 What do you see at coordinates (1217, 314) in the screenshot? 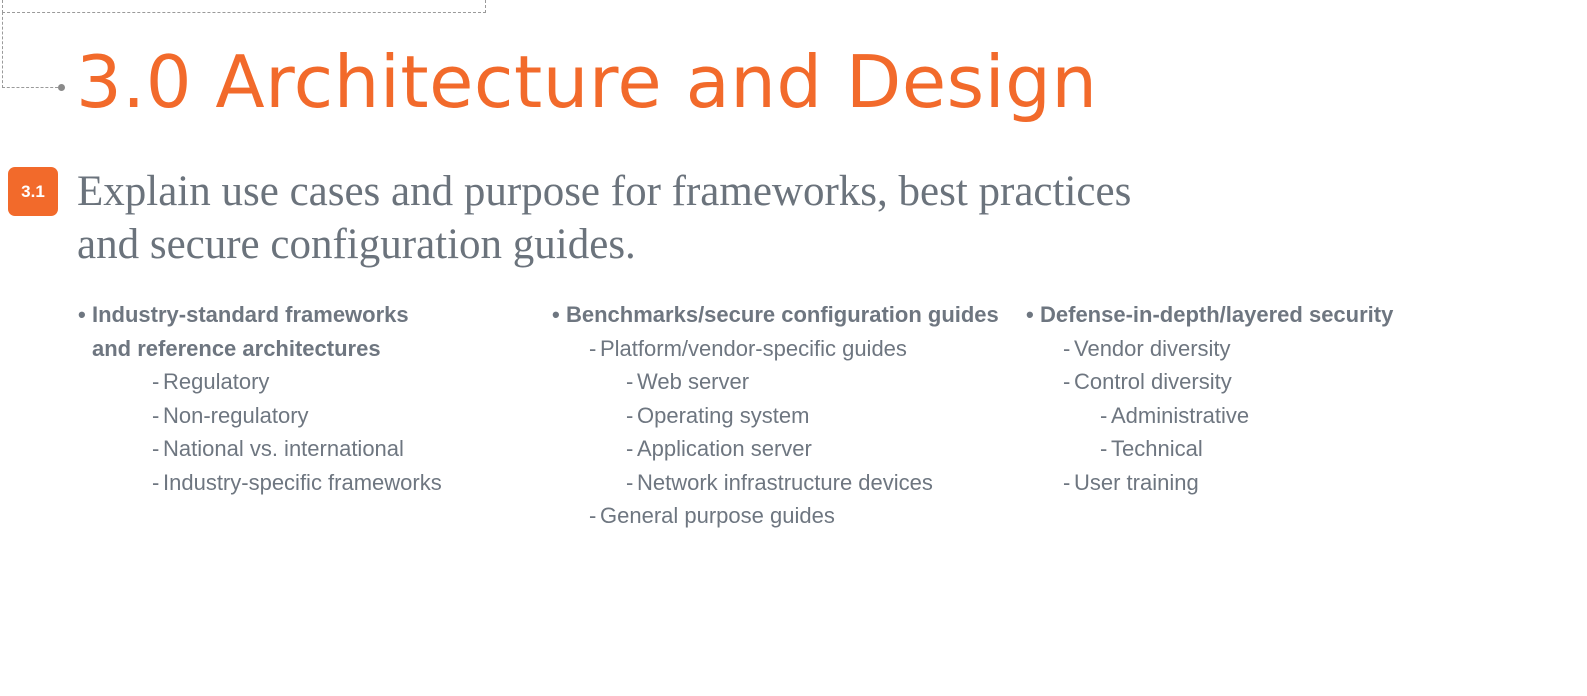
I see `list-item-text: Defense-in-depth/layered security` at bounding box center [1217, 314].